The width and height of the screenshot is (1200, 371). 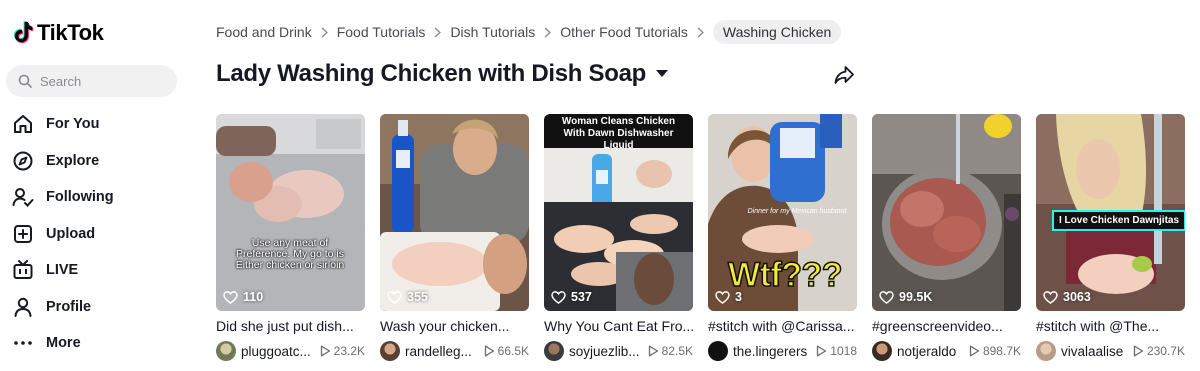 I want to click on sidebar-item-for-you: For You, so click(x=63, y=124).